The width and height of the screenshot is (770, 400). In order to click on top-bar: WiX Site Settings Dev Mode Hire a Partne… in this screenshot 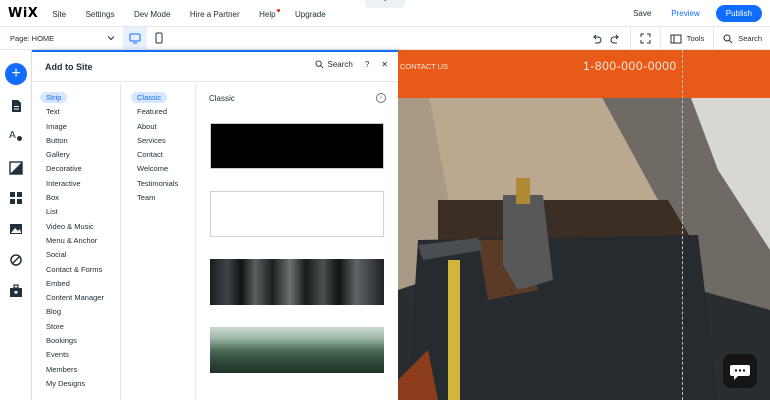, I will do `click(385, 13)`.